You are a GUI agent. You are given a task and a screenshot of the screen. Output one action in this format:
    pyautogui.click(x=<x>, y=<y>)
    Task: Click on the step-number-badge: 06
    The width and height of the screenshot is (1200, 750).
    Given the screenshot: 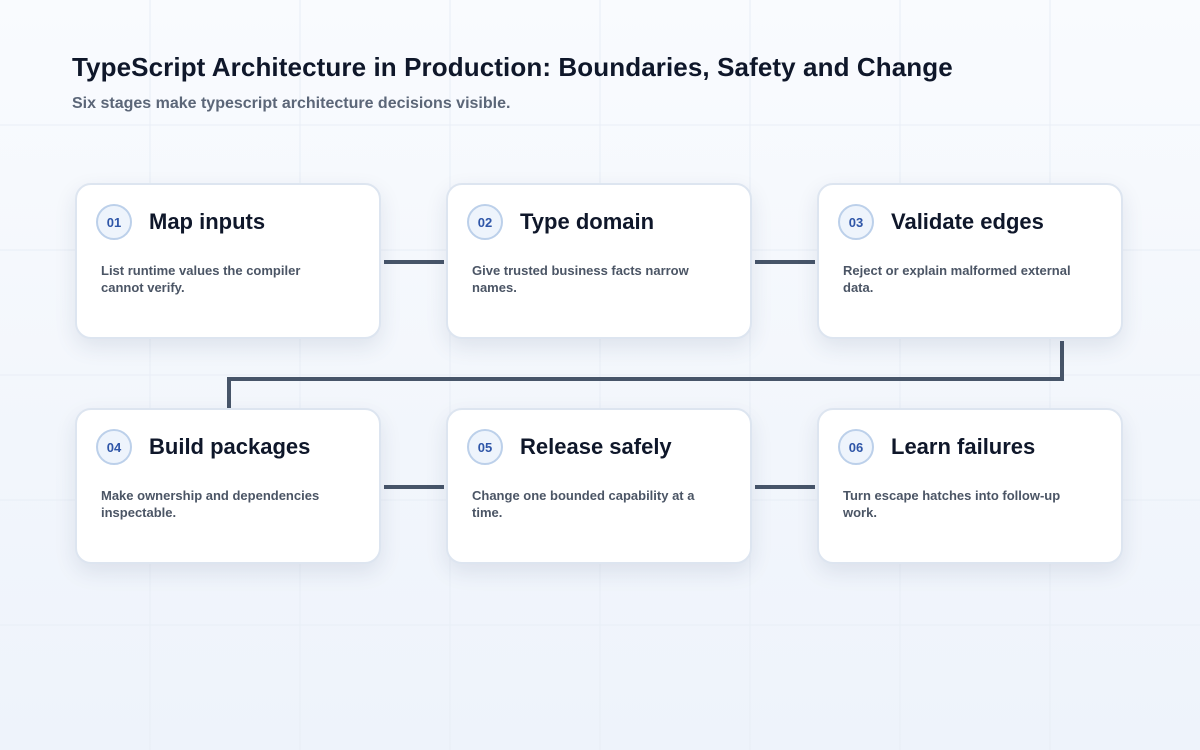 What is the action you would take?
    pyautogui.click(x=856, y=447)
    